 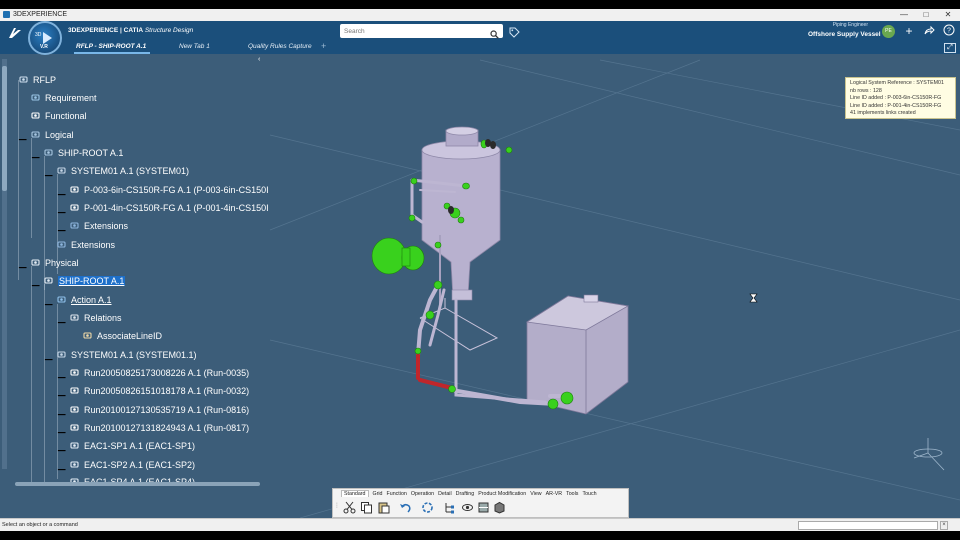 I want to click on maximize-button: □, so click(x=926, y=15).